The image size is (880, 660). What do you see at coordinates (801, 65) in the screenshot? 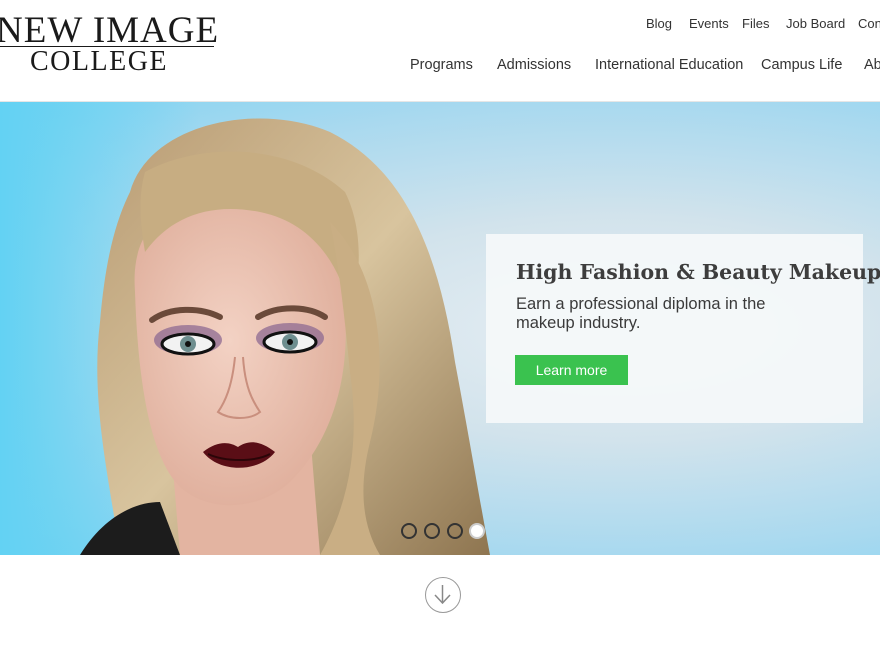
I see `nav-item-campus-life: Campus Life` at bounding box center [801, 65].